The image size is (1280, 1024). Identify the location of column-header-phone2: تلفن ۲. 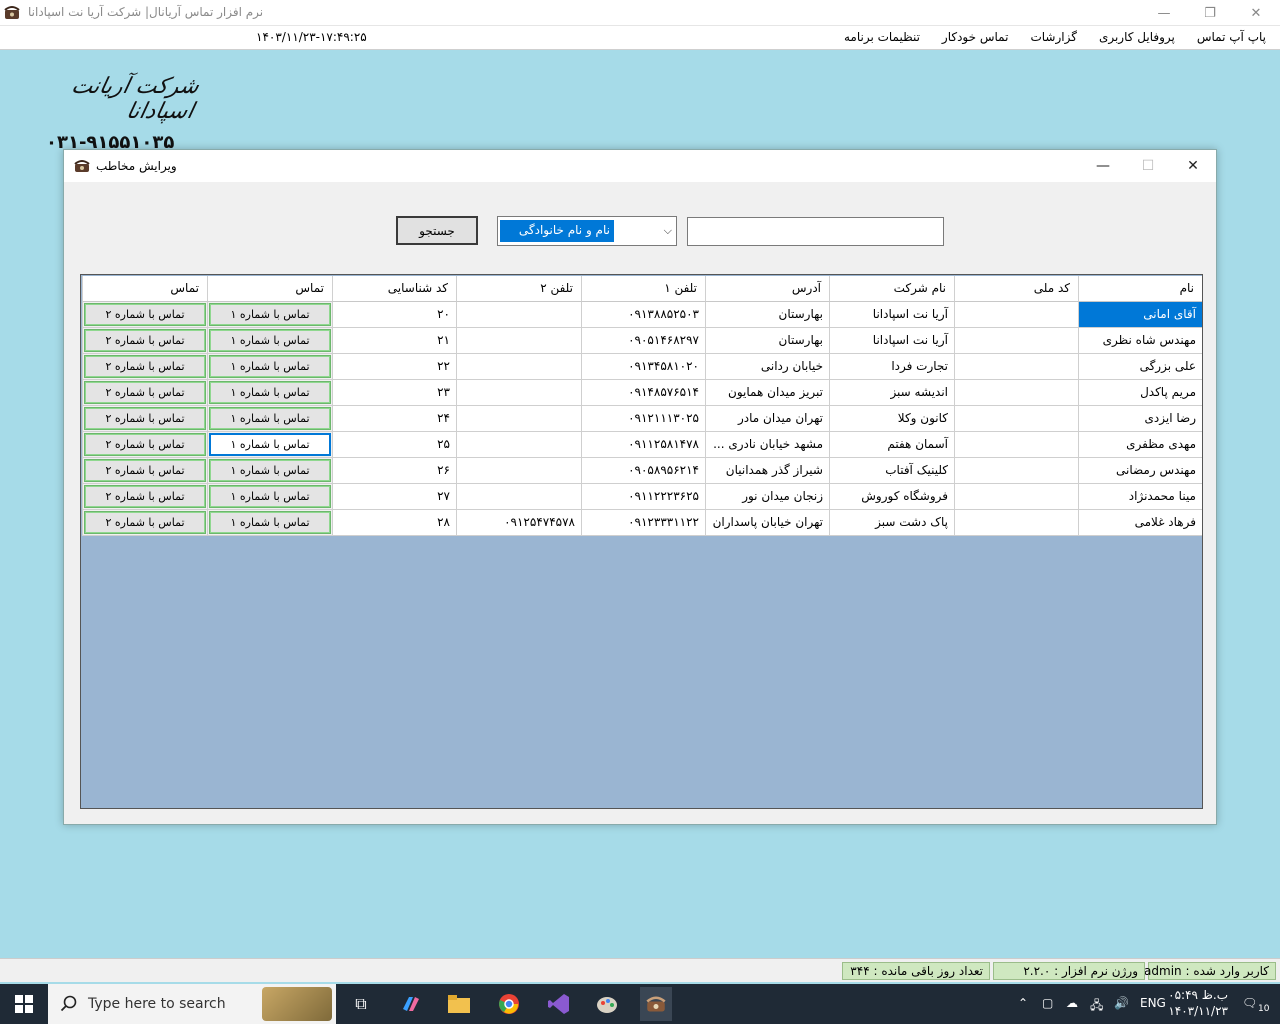
(518, 289).